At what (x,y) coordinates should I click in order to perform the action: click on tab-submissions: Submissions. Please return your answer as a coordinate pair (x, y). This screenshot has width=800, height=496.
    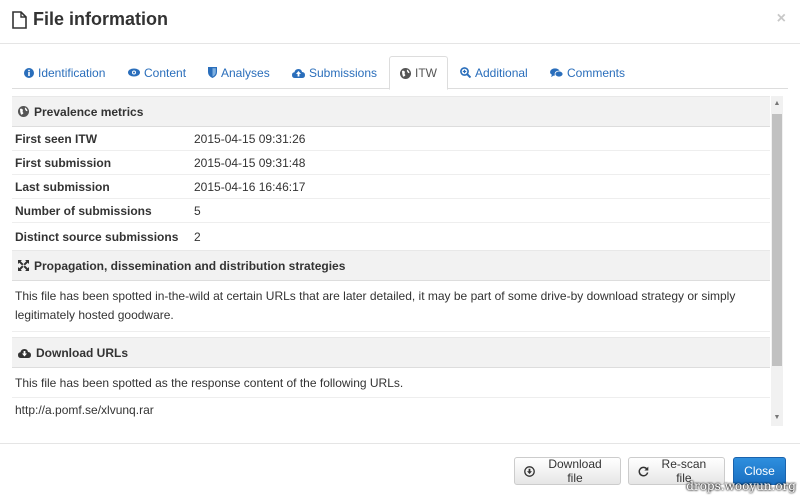
    Looking at the image, I should click on (334, 72).